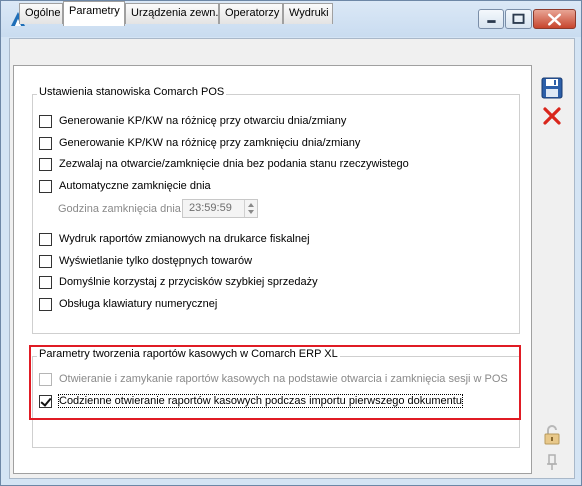 Image resolution: width=582 pixels, height=486 pixels. I want to click on lock-button, so click(552, 435).